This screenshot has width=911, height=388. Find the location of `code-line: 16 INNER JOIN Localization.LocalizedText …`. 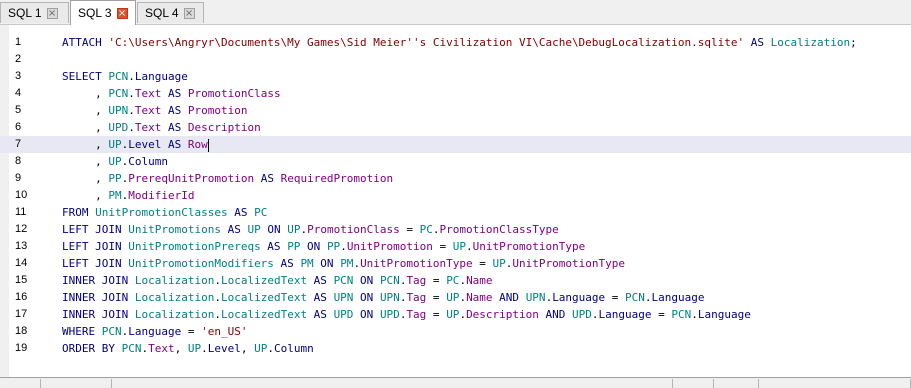

code-line: 16 INNER JOIN Localization.LocalizedText … is located at coordinates (455, 297).